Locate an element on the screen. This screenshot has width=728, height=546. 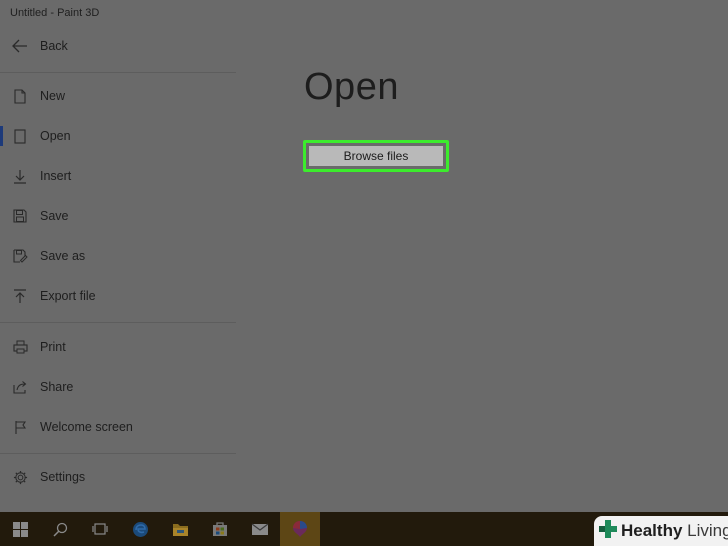
gear-icon is located at coordinates (20, 477).